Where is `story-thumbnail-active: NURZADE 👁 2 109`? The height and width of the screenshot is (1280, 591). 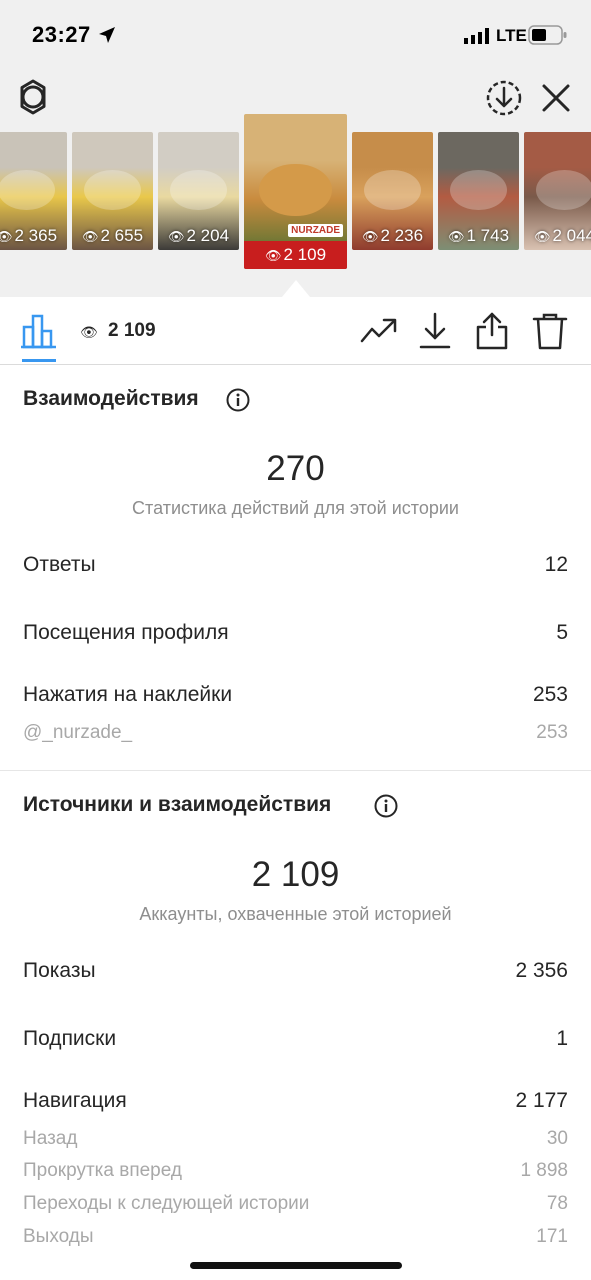
story-thumbnail-active: NURZADE 👁 2 109 is located at coordinates (295, 191).